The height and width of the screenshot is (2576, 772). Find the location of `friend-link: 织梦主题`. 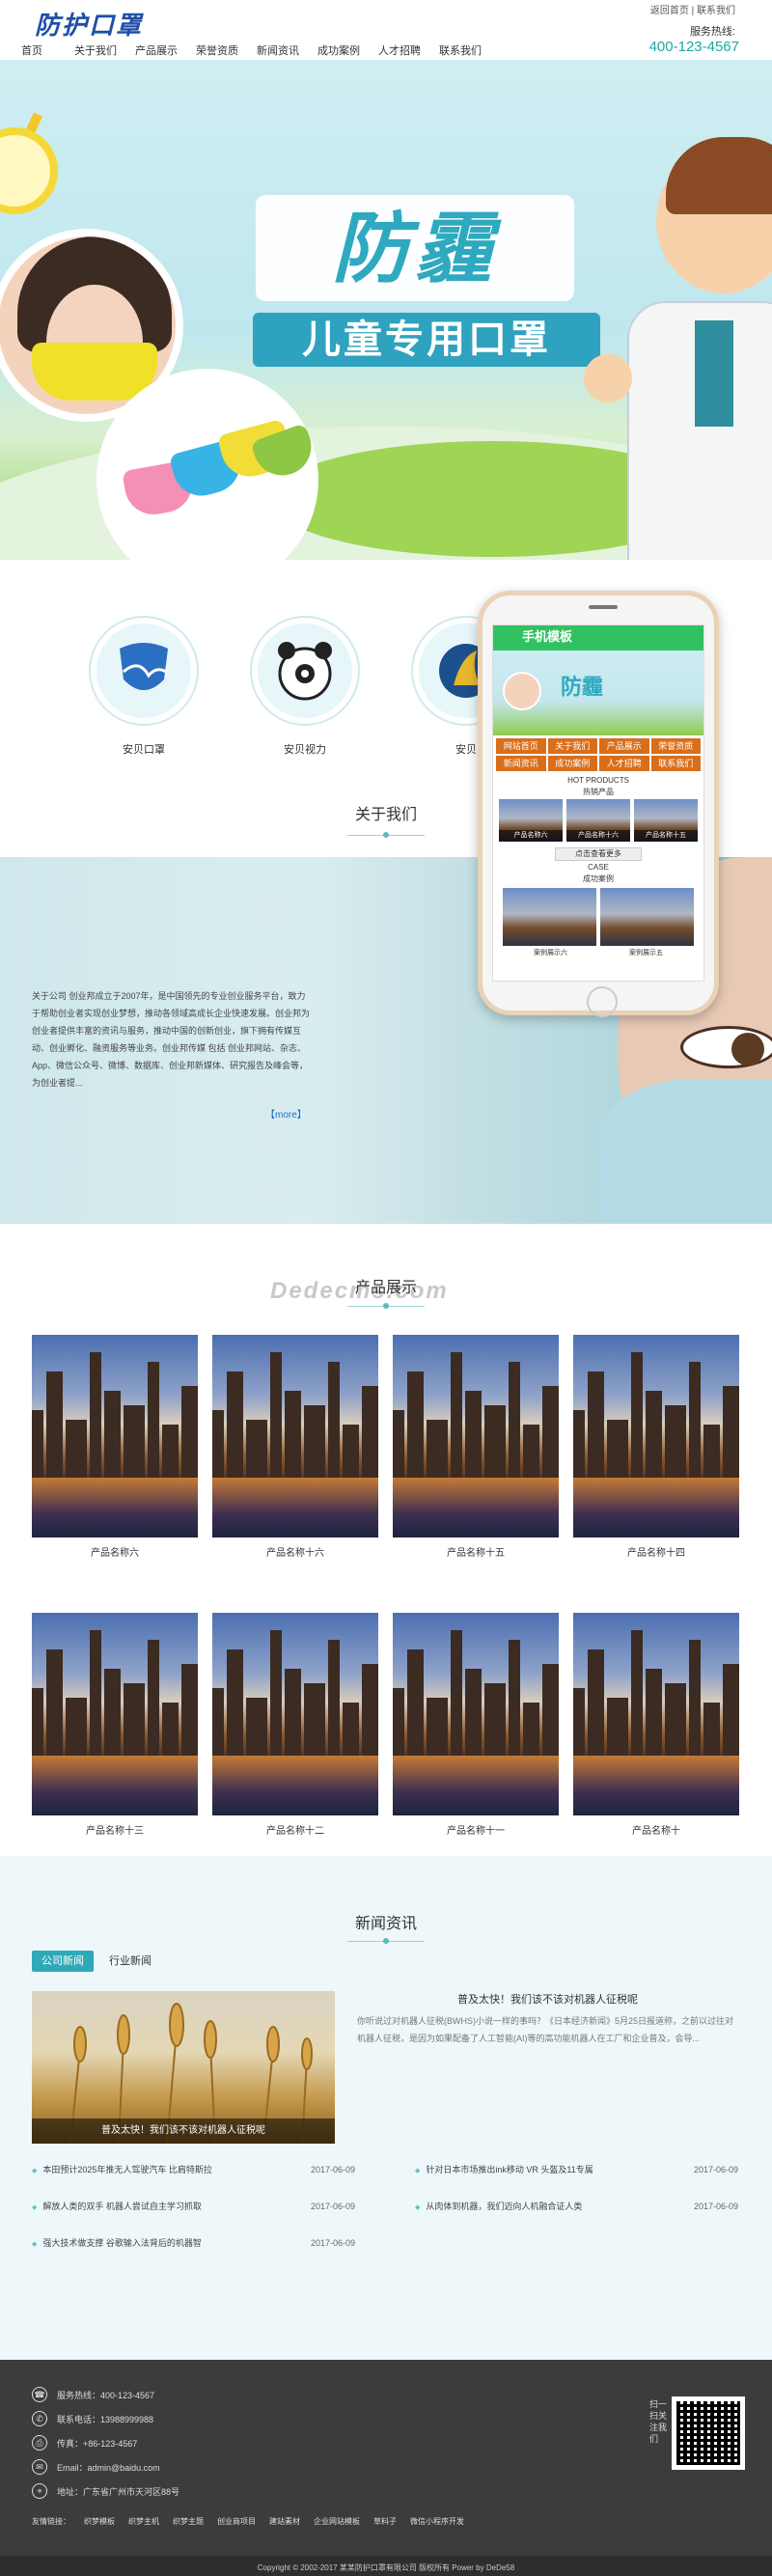

friend-link: 织梦主题 is located at coordinates (188, 2521).